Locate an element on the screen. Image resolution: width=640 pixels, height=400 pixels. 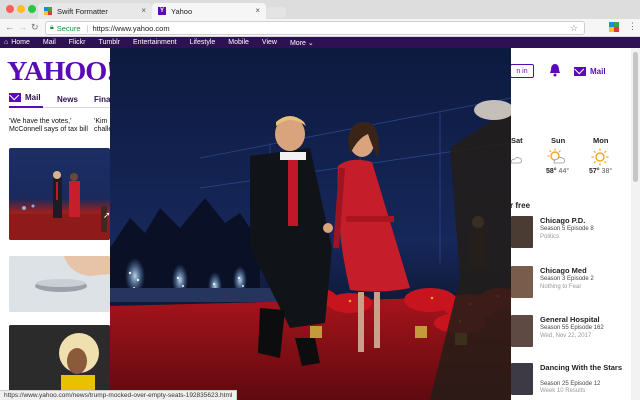
url-text: https://www.yahoo.com is located at coordinates (131, 28).